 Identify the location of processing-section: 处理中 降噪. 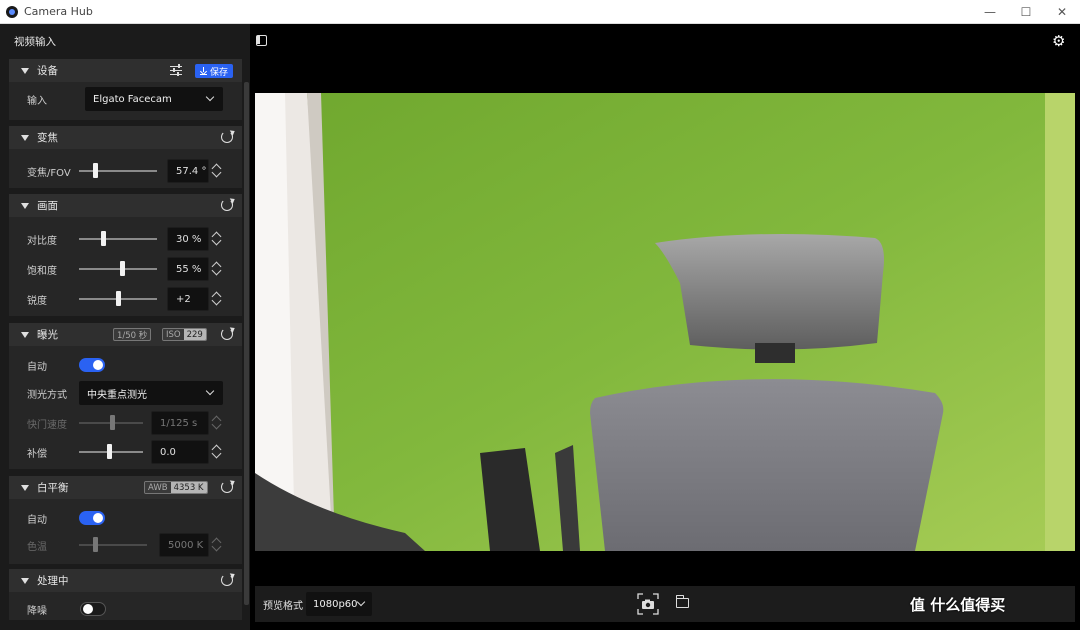
(125, 594).